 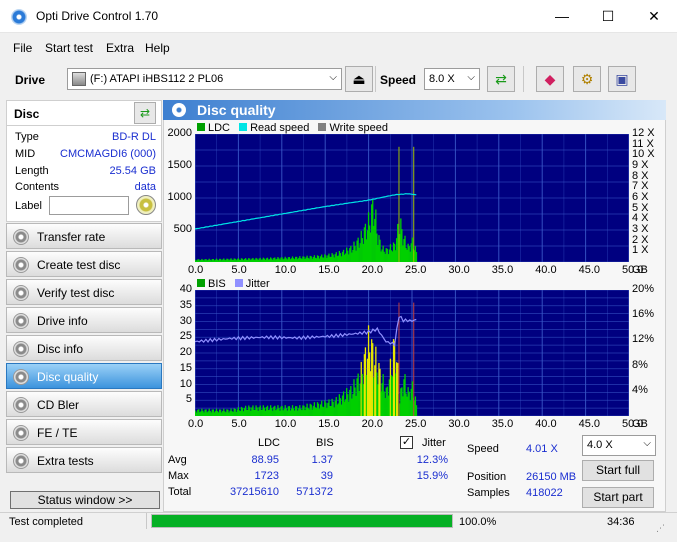 I want to click on drive-select-value: (F:) ATAPI iHBS112 2 PL06, so click(x=157, y=79).